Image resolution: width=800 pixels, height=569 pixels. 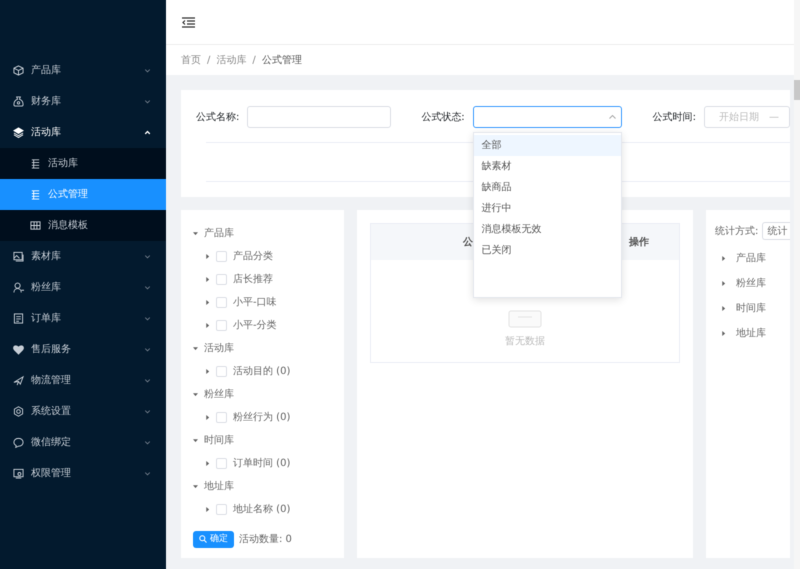 I want to click on empty-box-icon, so click(x=525, y=318).